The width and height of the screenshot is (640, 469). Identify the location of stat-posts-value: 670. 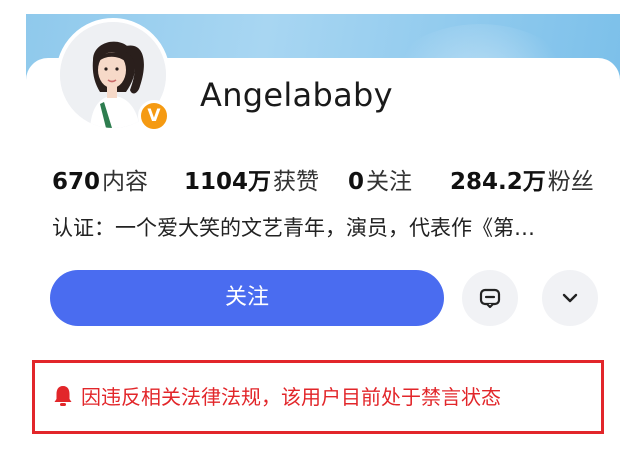
(76, 182).